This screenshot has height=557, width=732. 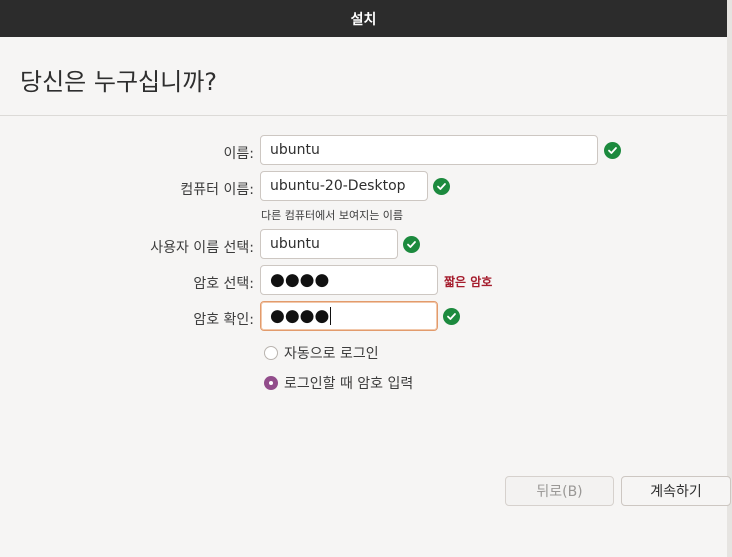 I want to click on password-field: ●●●●, so click(x=349, y=280).